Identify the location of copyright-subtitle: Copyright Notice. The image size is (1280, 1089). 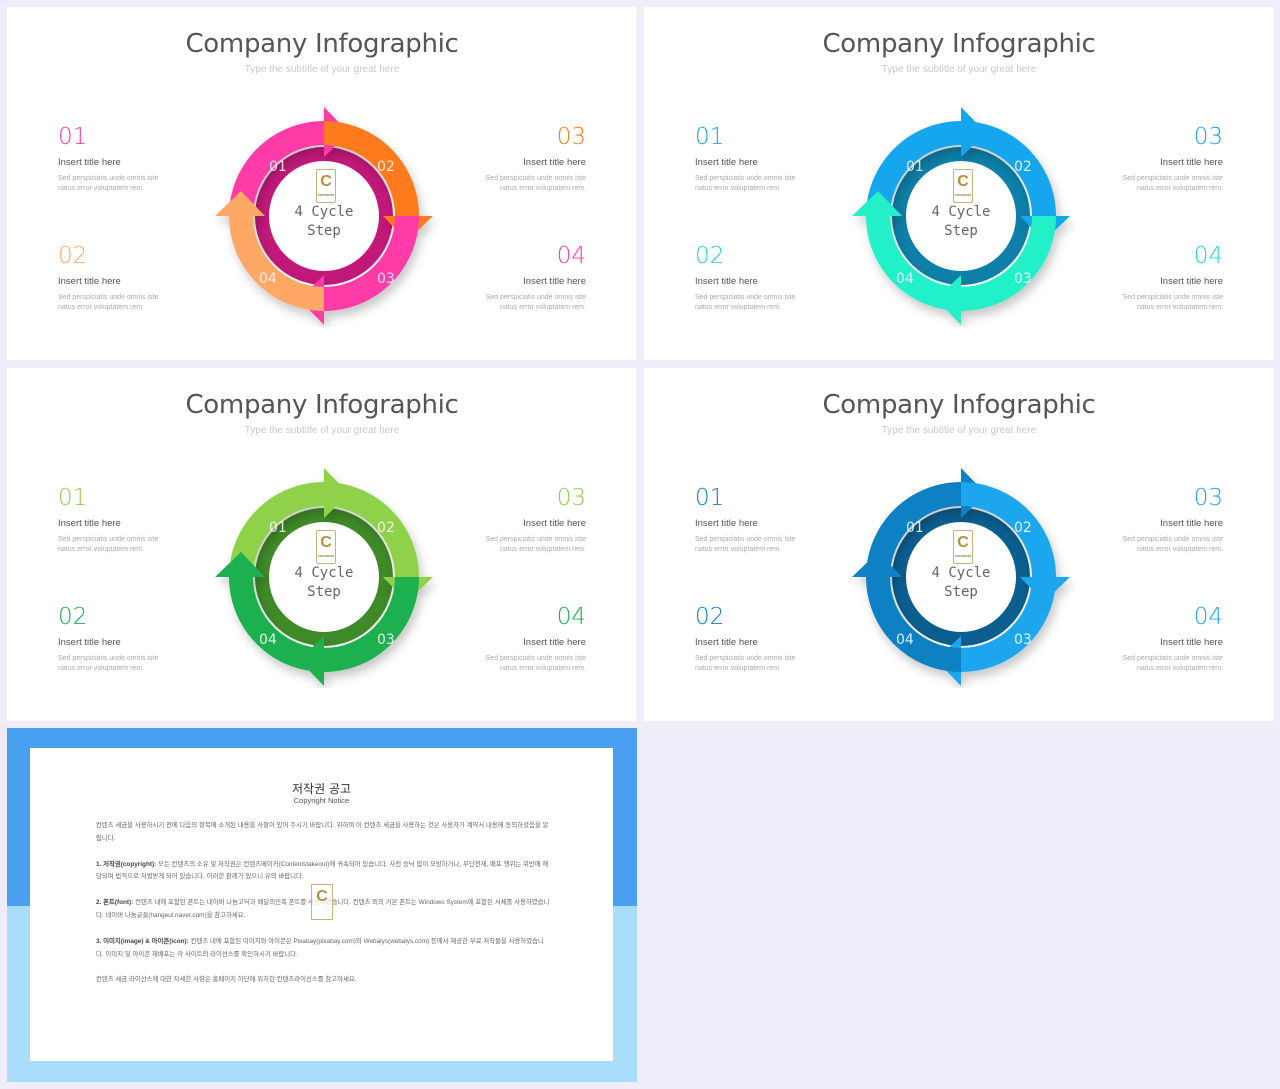
(321, 800).